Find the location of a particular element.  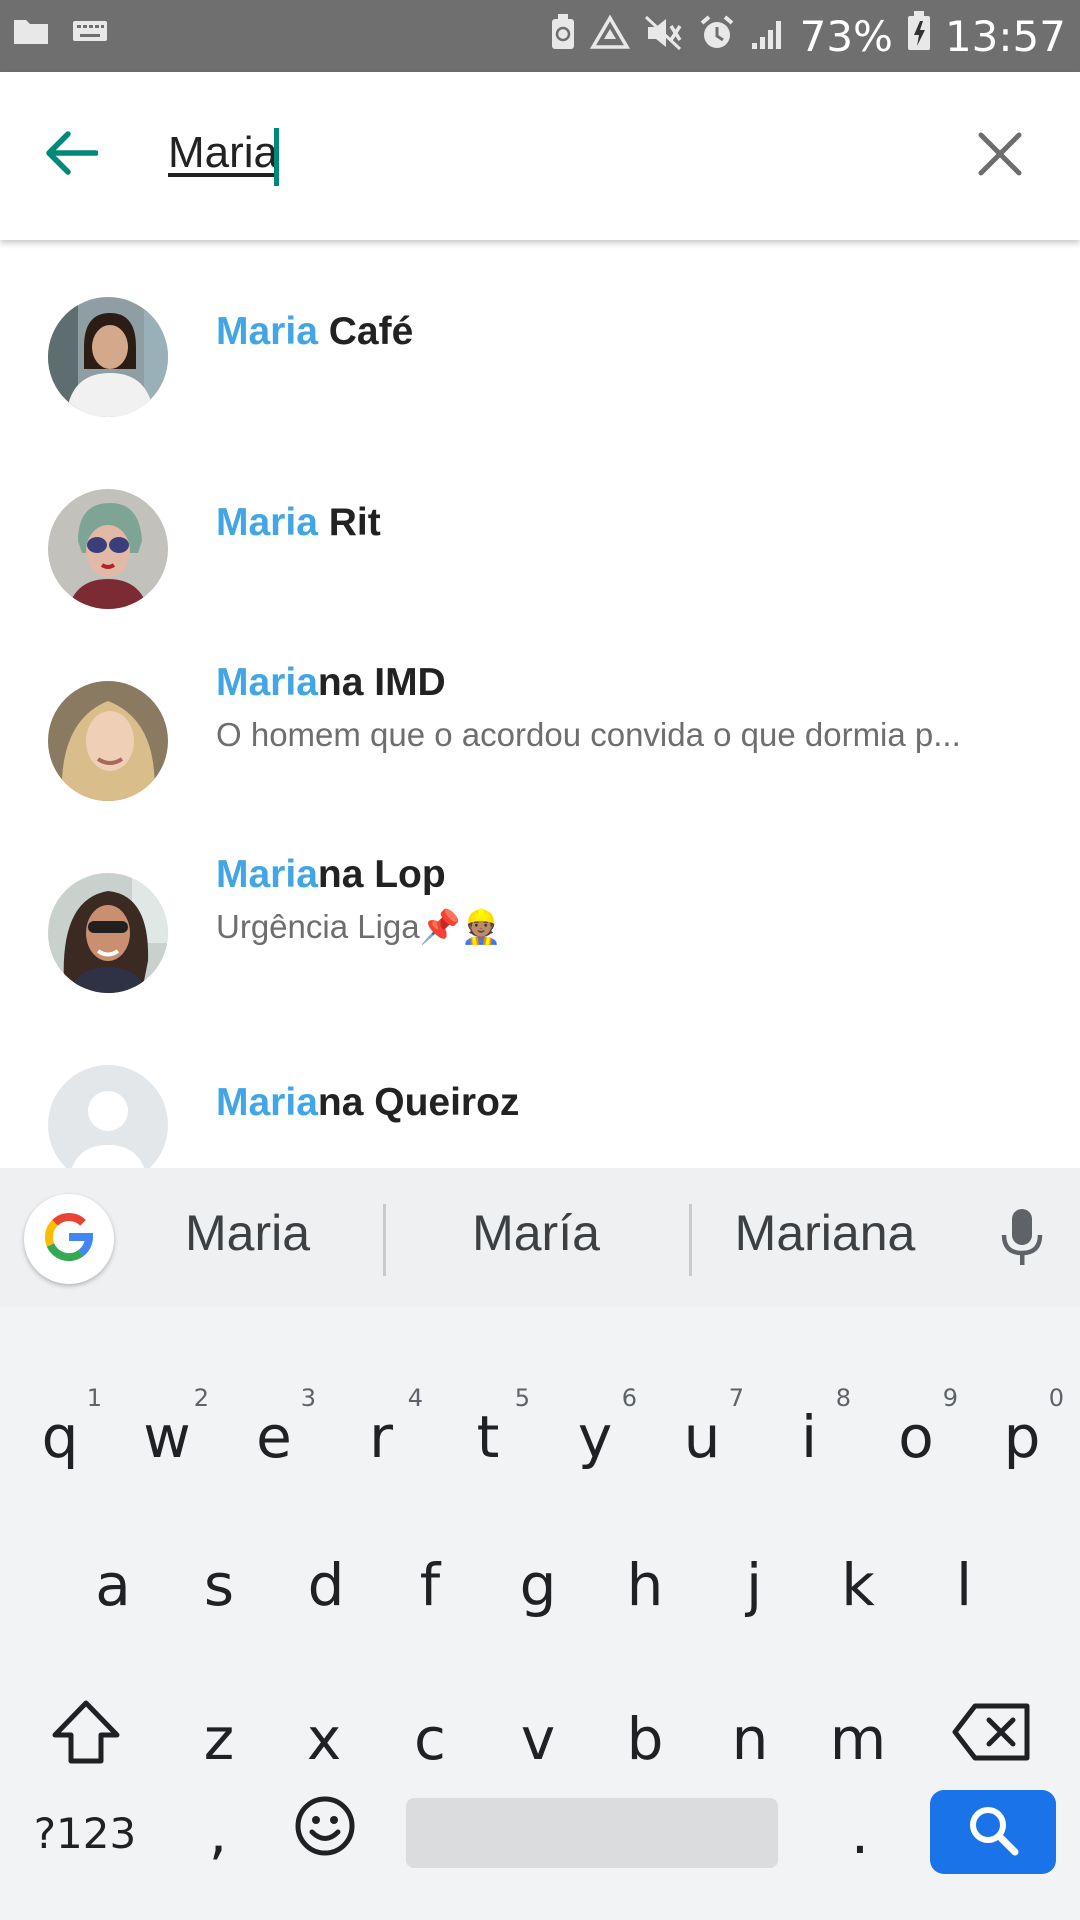

close-icon is located at coordinates (1000, 156).